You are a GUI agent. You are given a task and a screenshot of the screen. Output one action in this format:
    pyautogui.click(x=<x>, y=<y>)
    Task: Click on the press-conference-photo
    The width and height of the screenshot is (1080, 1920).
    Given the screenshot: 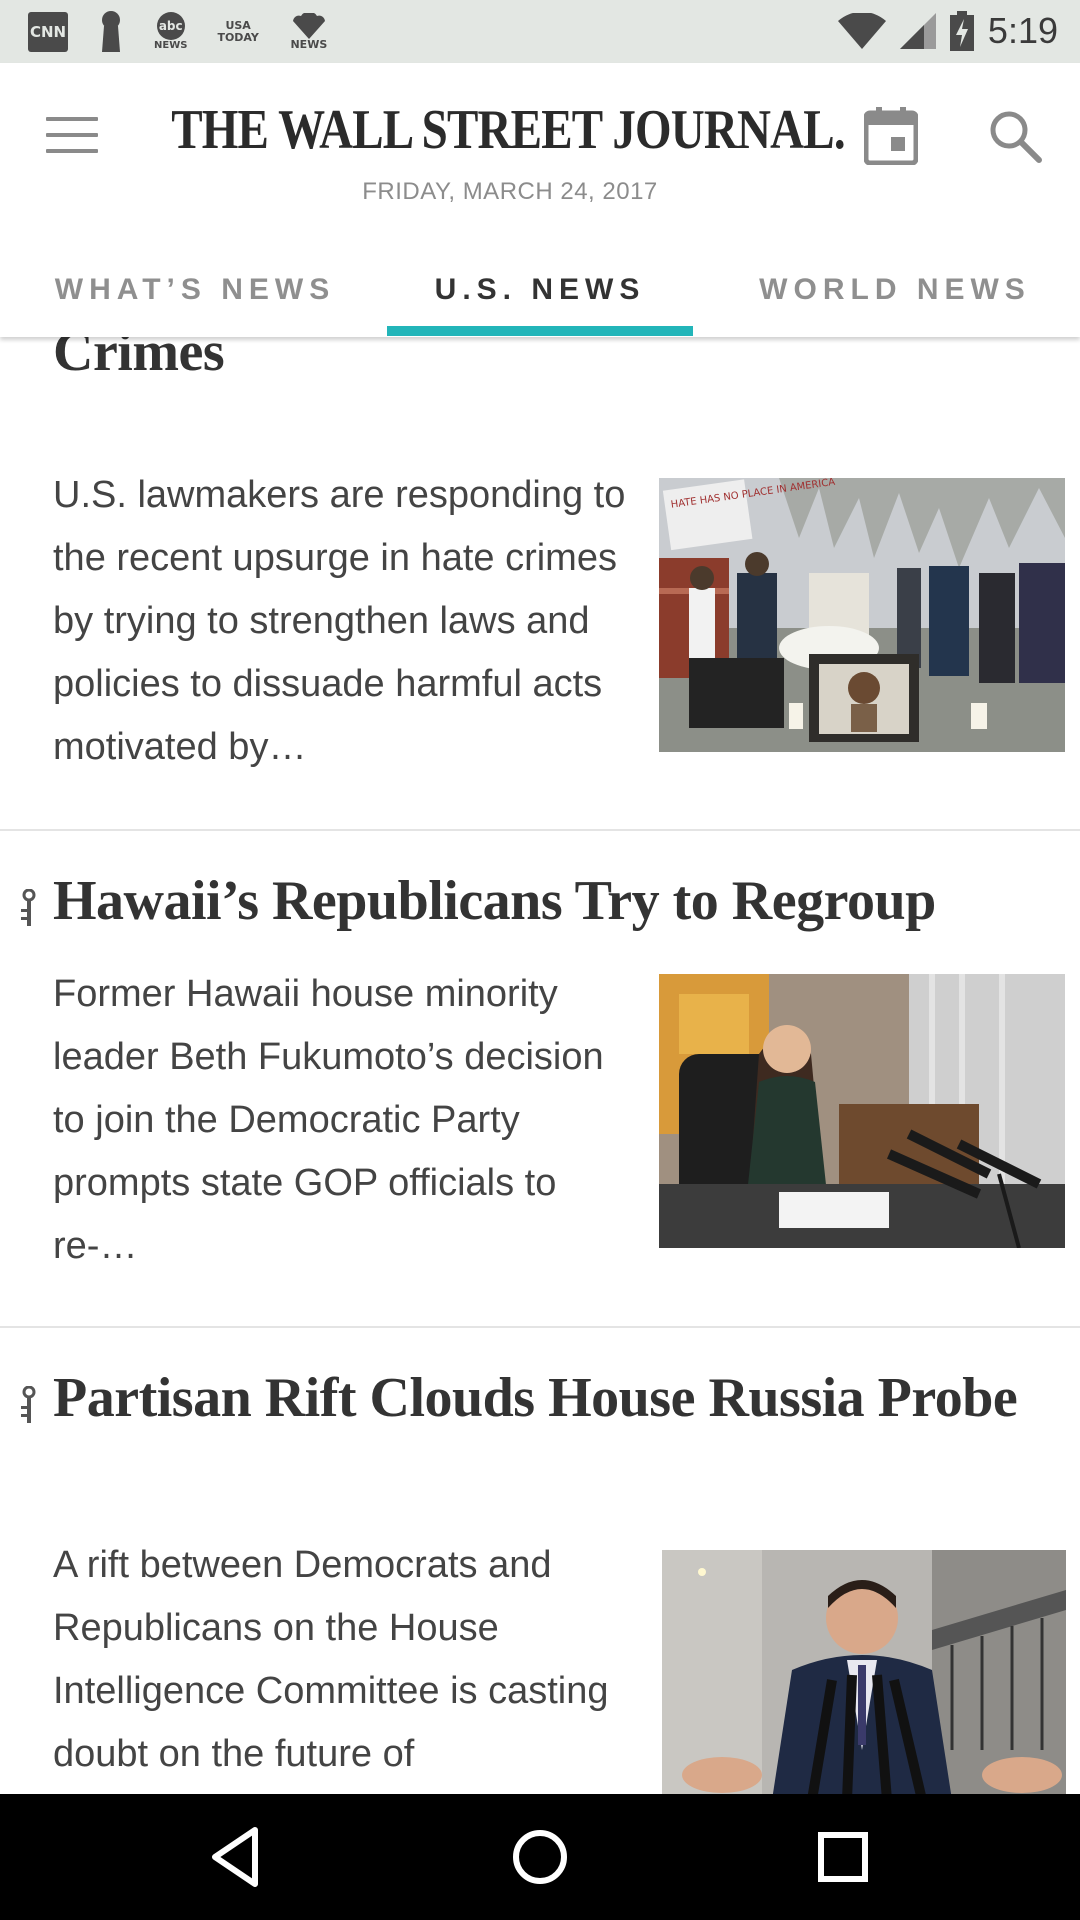 What is the action you would take?
    pyautogui.click(x=862, y=1111)
    